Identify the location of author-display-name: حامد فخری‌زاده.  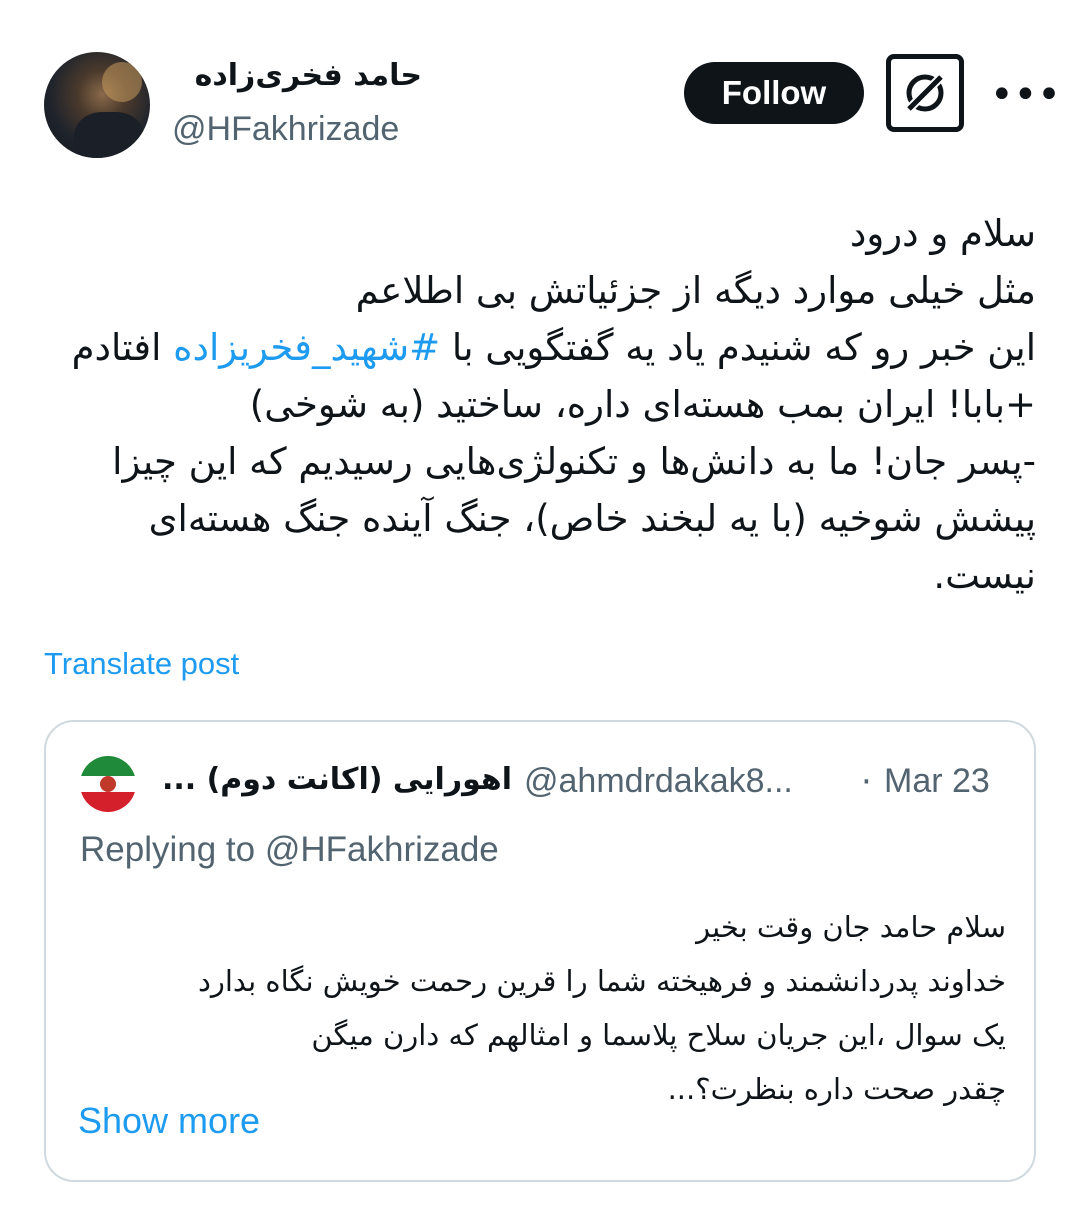
(297, 75).